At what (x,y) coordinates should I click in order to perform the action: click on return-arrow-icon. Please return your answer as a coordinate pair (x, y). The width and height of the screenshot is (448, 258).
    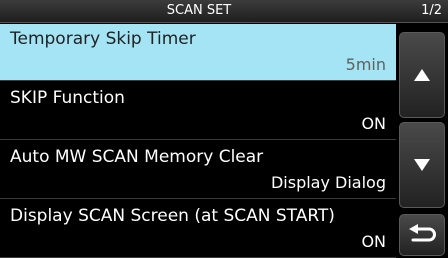
    Looking at the image, I should click on (422, 233).